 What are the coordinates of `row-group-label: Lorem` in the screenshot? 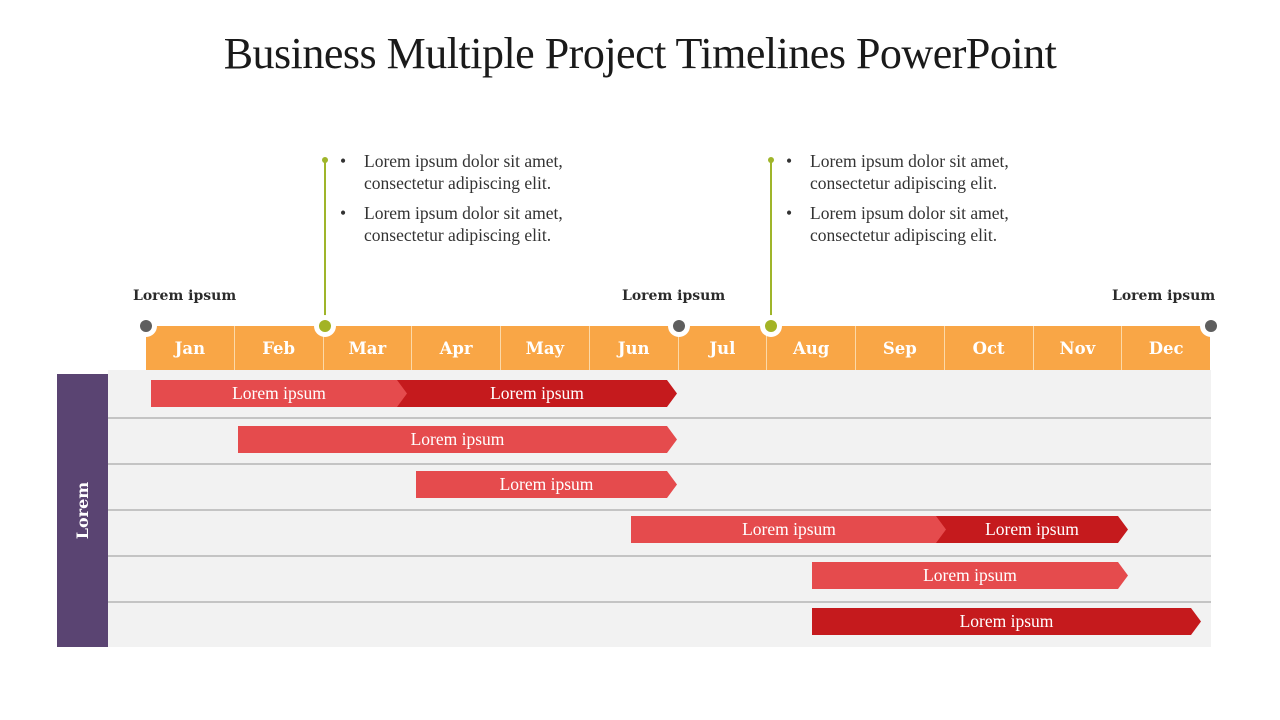 It's located at (82, 510).